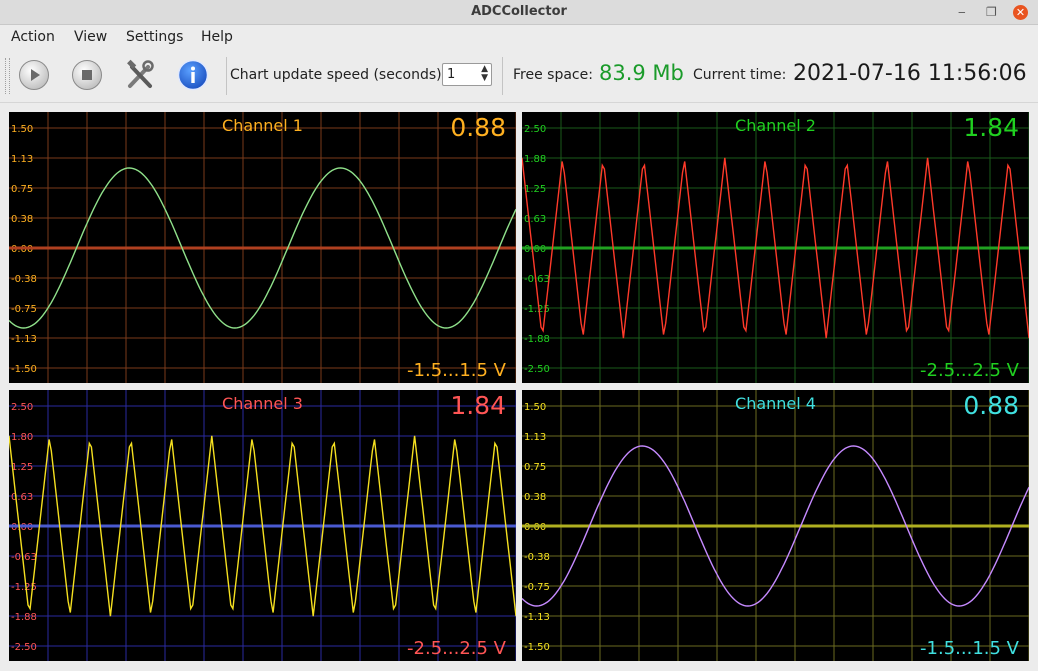 This screenshot has width=1038, height=671. What do you see at coordinates (484, 74) in the screenshot?
I see `spin-arrows-icon: ▲ ▼` at bounding box center [484, 74].